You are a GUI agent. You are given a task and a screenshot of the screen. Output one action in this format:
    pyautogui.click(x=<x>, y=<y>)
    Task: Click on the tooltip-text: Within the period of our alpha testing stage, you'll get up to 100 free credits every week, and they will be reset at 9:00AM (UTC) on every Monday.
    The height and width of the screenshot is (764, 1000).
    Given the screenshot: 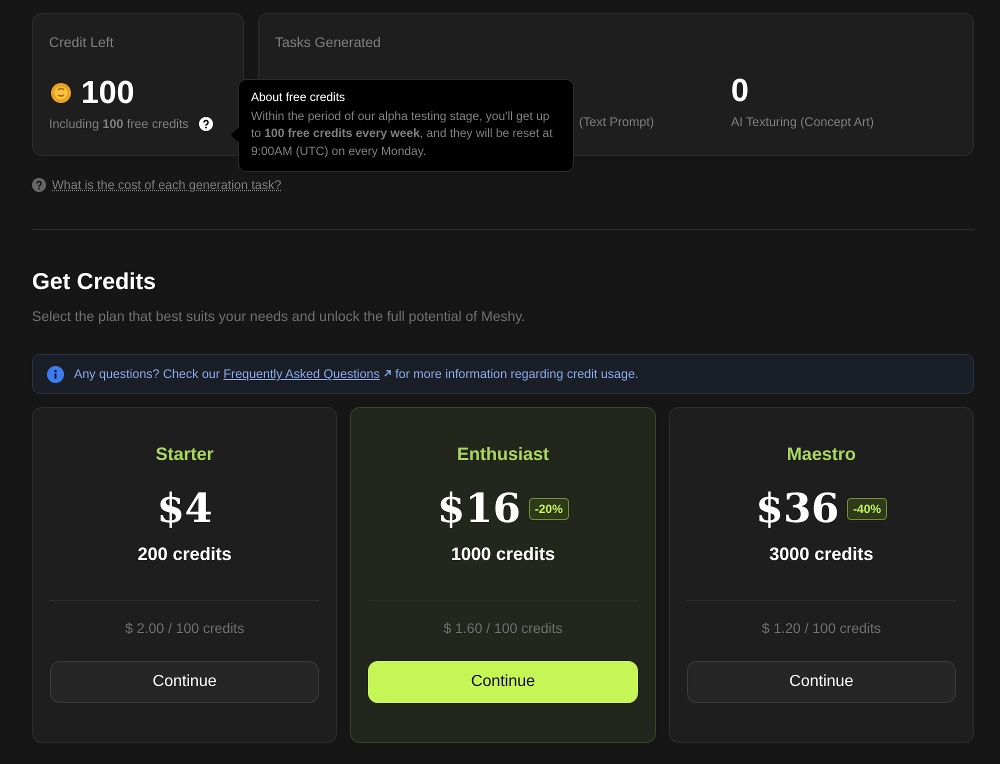 What is the action you would take?
    pyautogui.click(x=402, y=134)
    